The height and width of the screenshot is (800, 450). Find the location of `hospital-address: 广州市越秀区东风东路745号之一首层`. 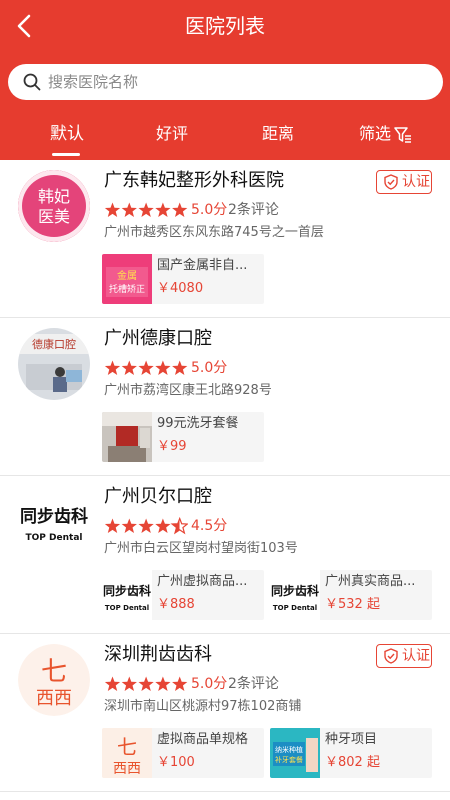

hospital-address: 广州市越秀区东风东路745号之一首层 is located at coordinates (214, 232).